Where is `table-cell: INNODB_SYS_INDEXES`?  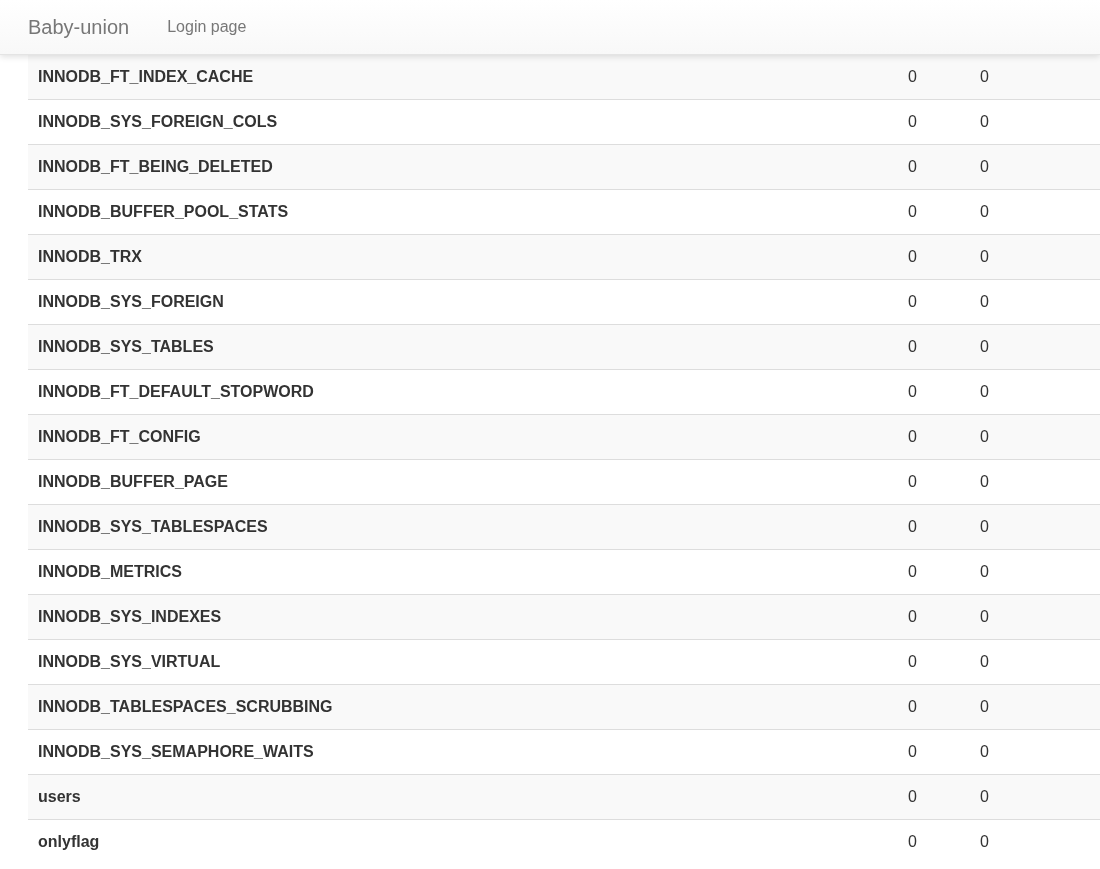
table-cell: INNODB_SYS_INDEXES is located at coordinates (463, 617).